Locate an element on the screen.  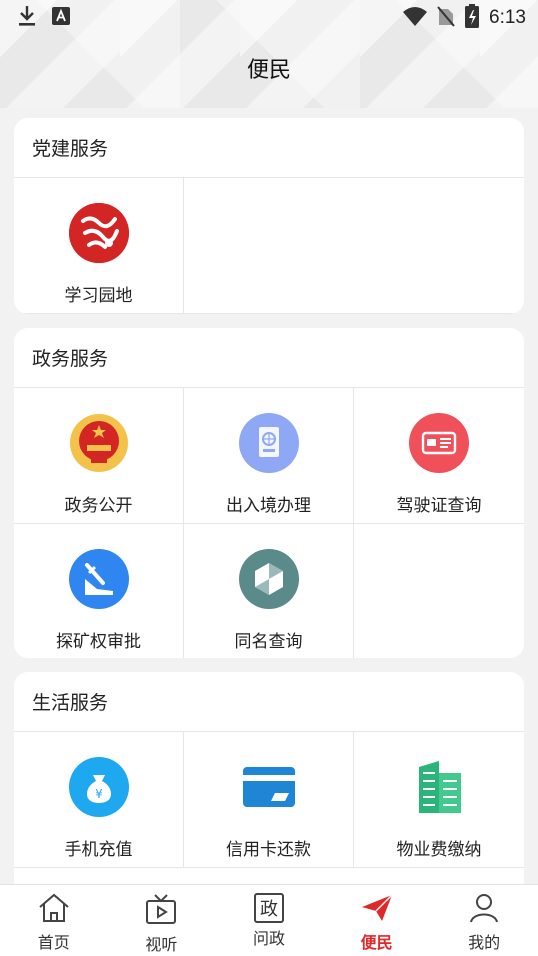
service-label: 政务公开 is located at coordinates (98, 506).